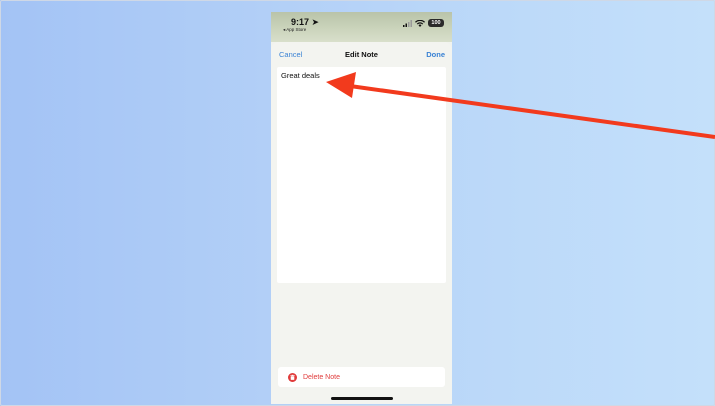 The width and height of the screenshot is (715, 406). What do you see at coordinates (341, 85) in the screenshot?
I see `annotation-arrow-head` at bounding box center [341, 85].